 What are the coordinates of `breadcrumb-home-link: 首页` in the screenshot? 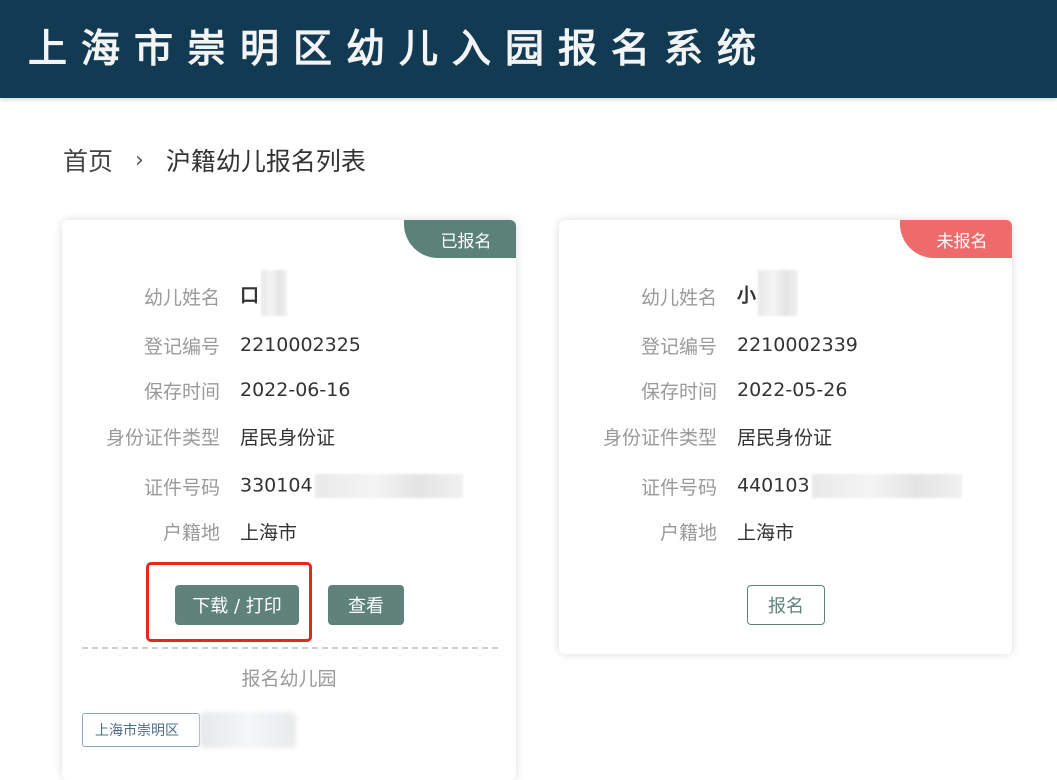 It's located at (88, 160).